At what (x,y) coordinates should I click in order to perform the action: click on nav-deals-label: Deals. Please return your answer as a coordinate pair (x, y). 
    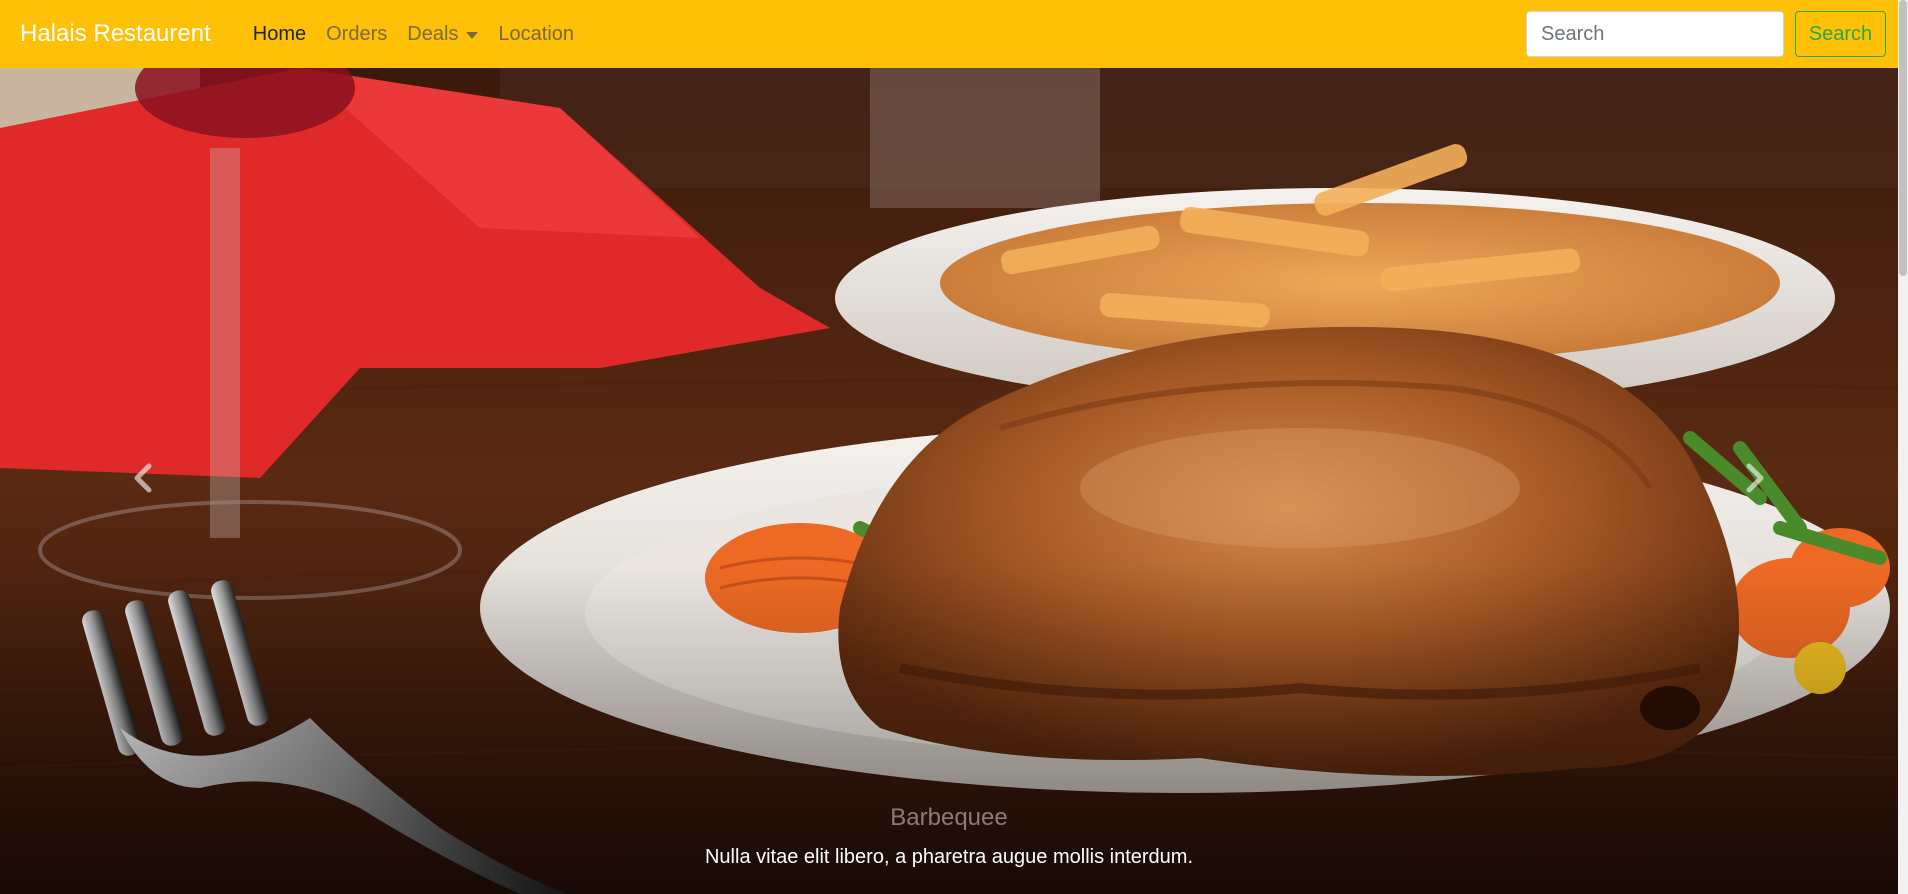
    Looking at the image, I should click on (433, 33).